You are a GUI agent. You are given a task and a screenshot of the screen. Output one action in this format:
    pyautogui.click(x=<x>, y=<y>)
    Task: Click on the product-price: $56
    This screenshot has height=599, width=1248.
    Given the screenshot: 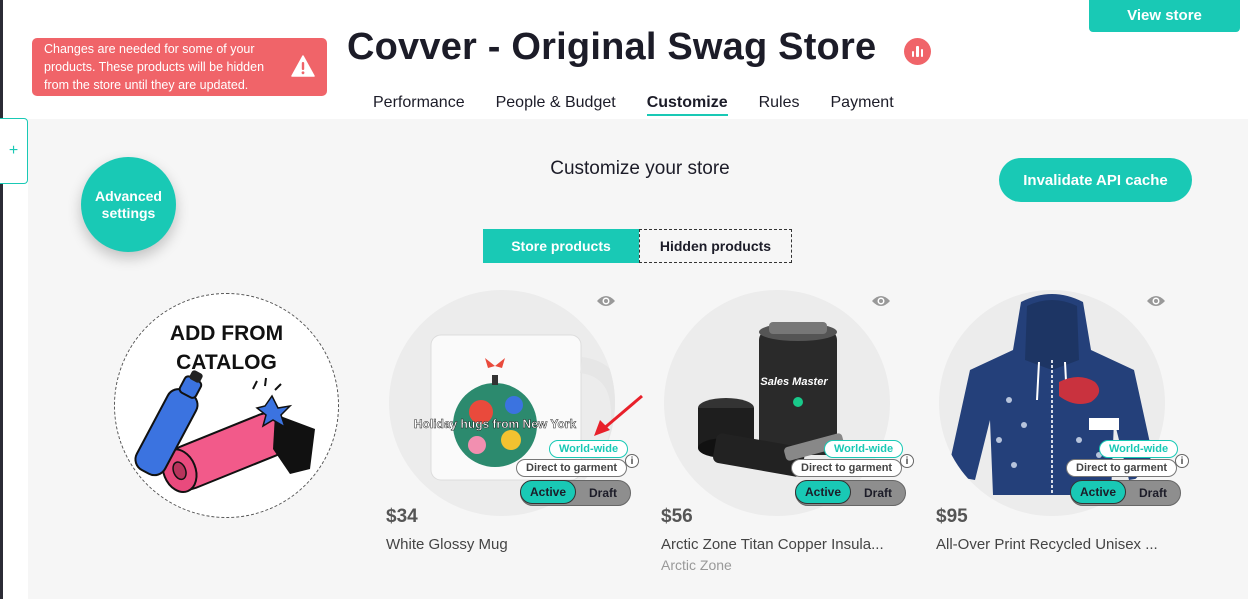 What is the action you would take?
    pyautogui.click(x=677, y=516)
    